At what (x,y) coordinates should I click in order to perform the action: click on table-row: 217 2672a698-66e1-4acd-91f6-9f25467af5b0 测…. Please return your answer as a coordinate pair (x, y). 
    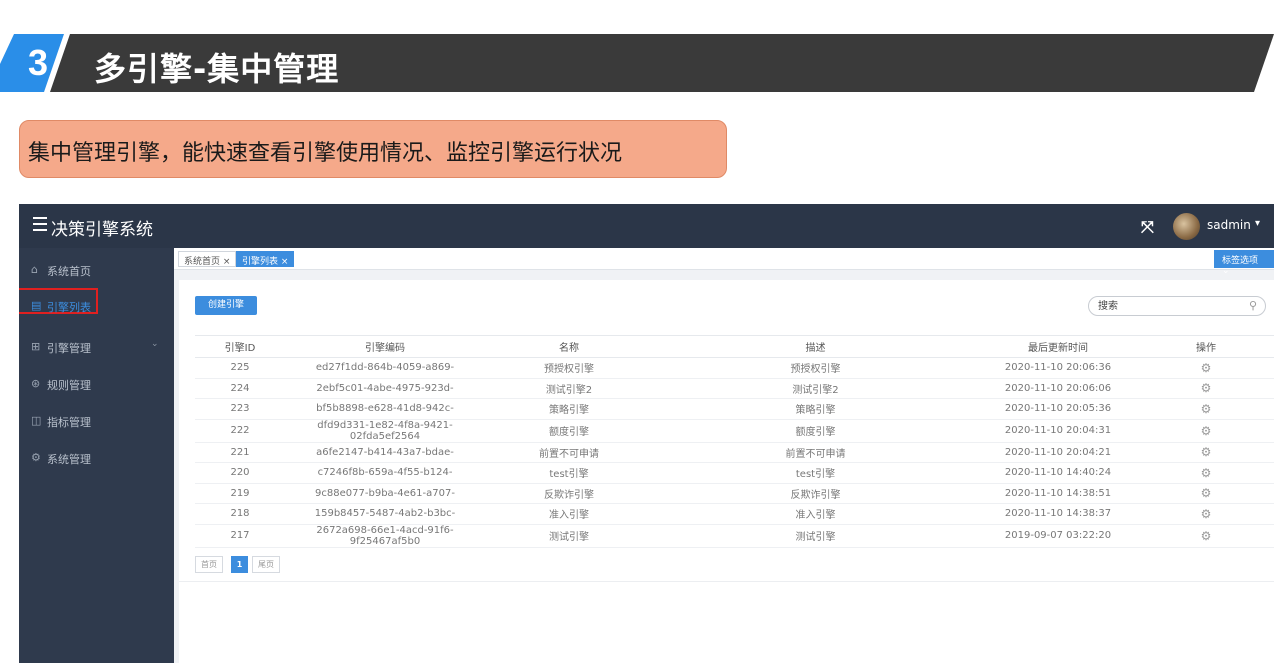
    Looking at the image, I should click on (734, 536).